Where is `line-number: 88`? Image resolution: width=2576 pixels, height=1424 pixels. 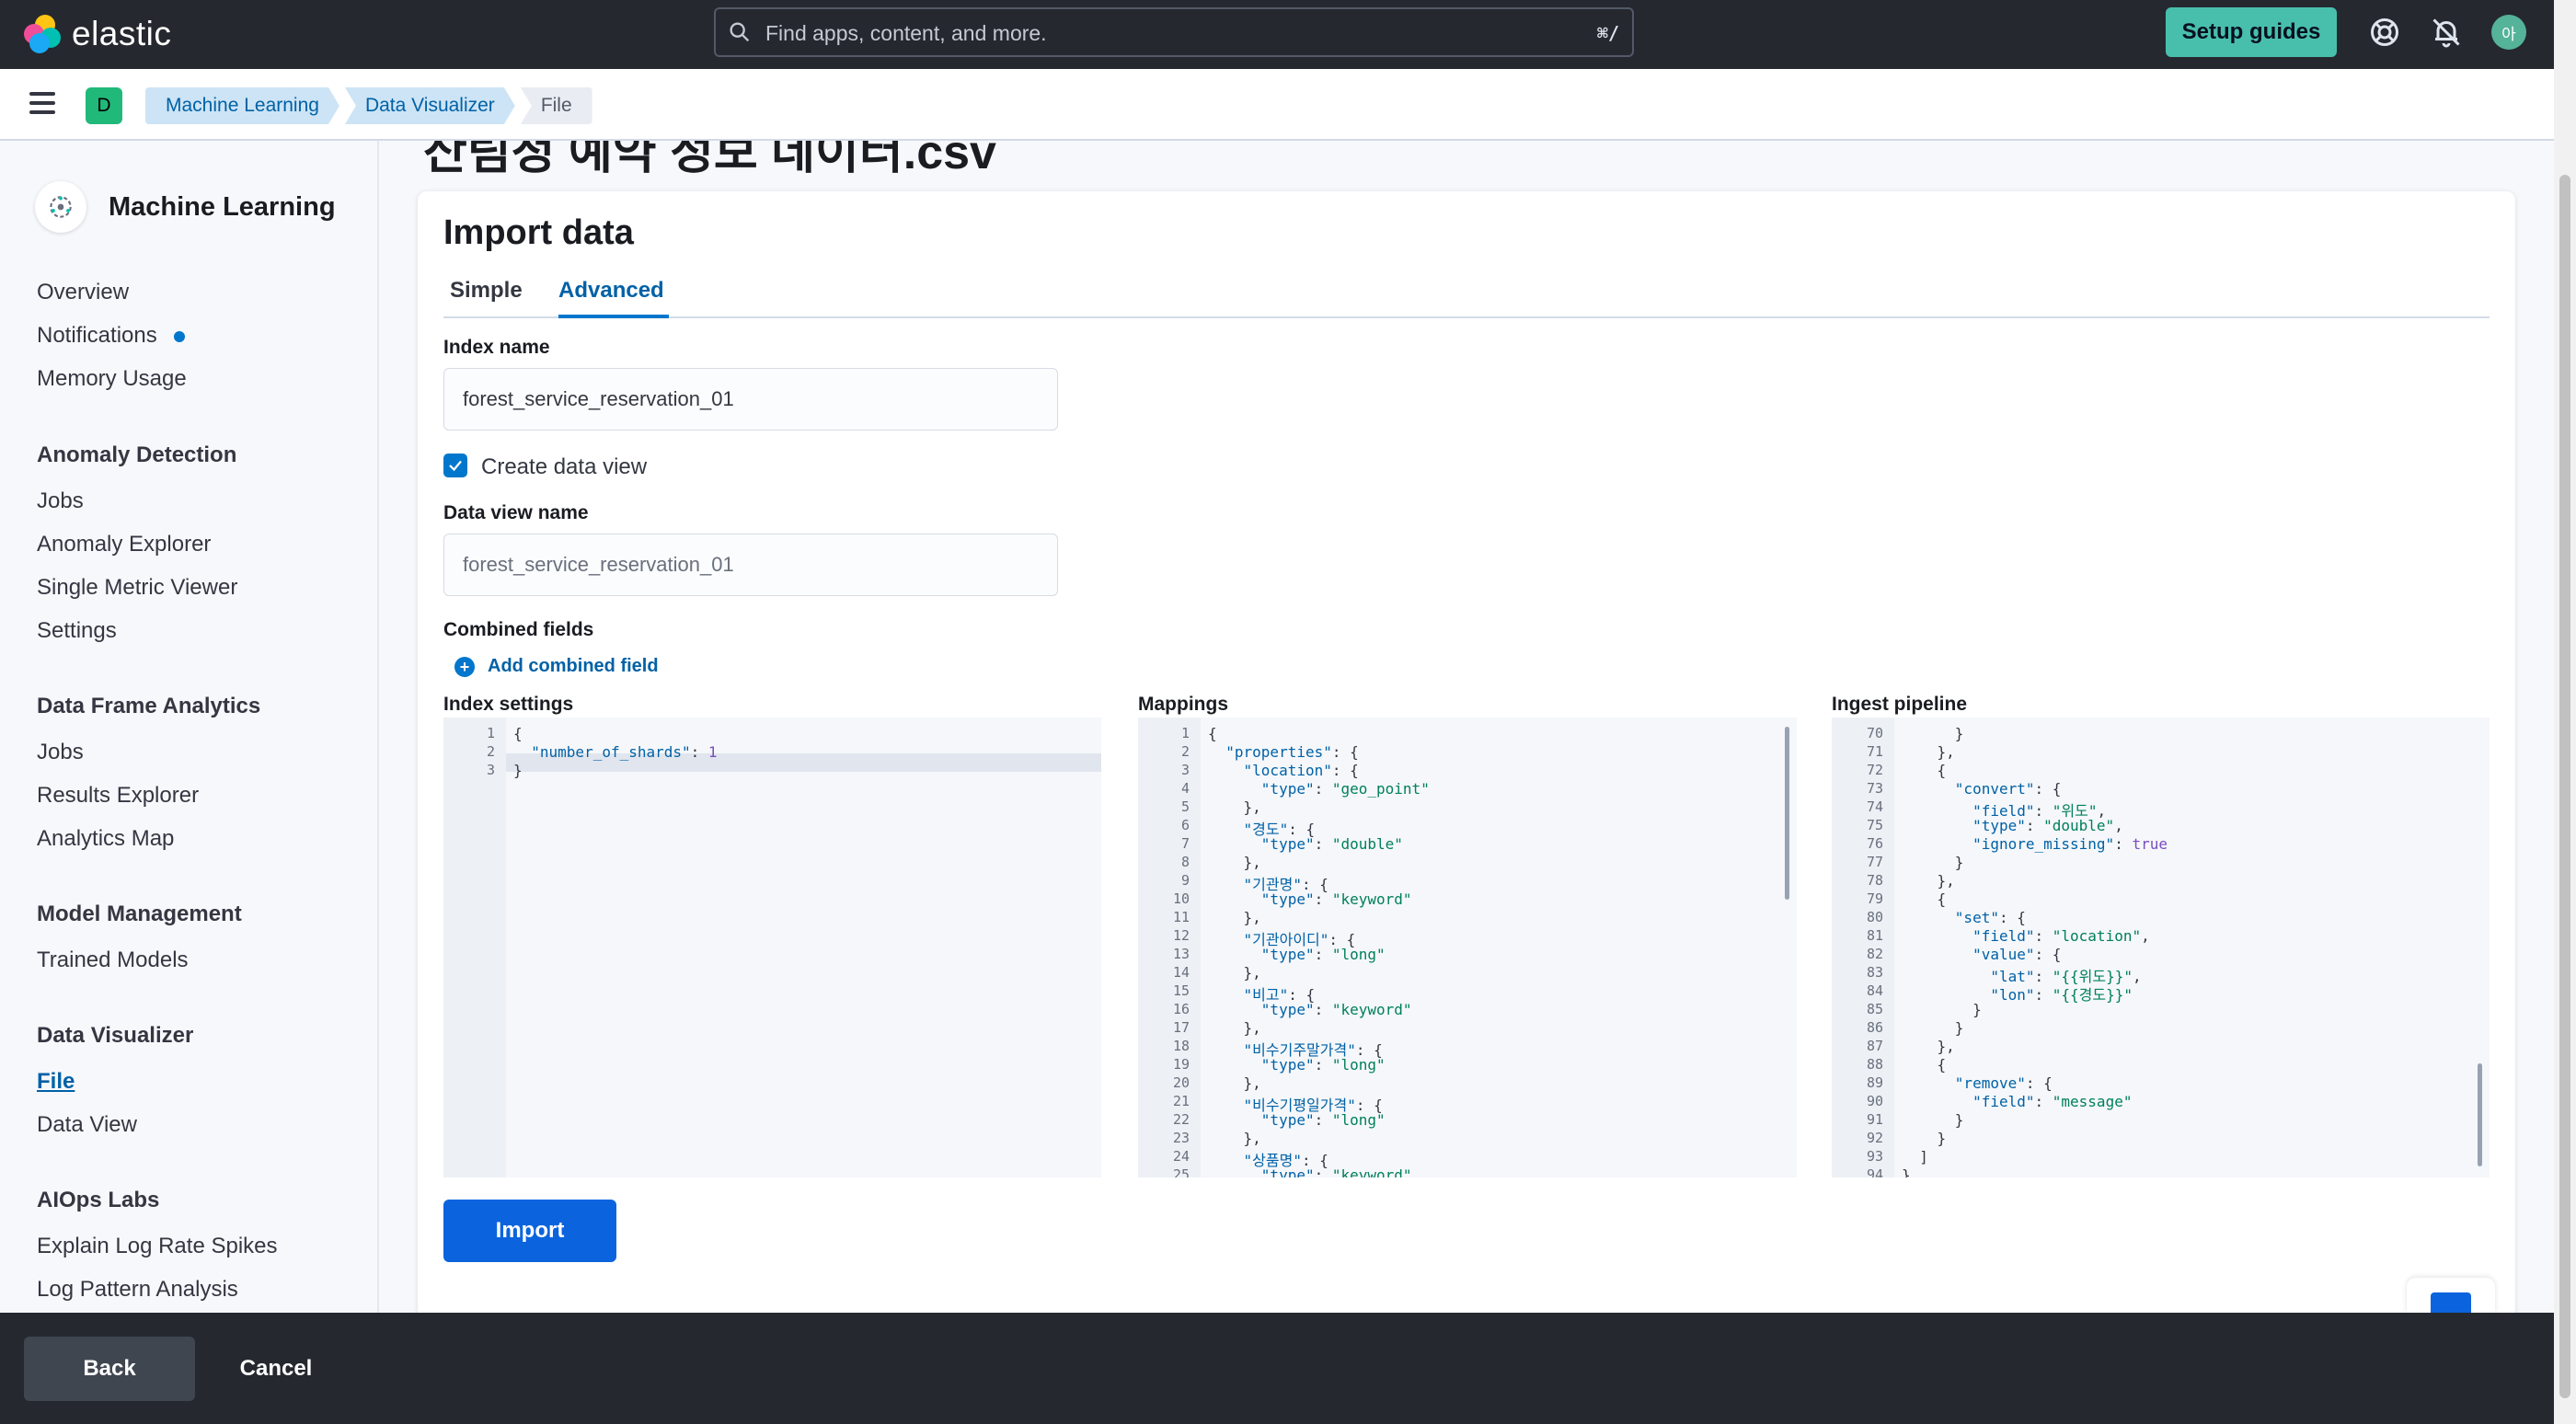 line-number: 88 is located at coordinates (1874, 1064).